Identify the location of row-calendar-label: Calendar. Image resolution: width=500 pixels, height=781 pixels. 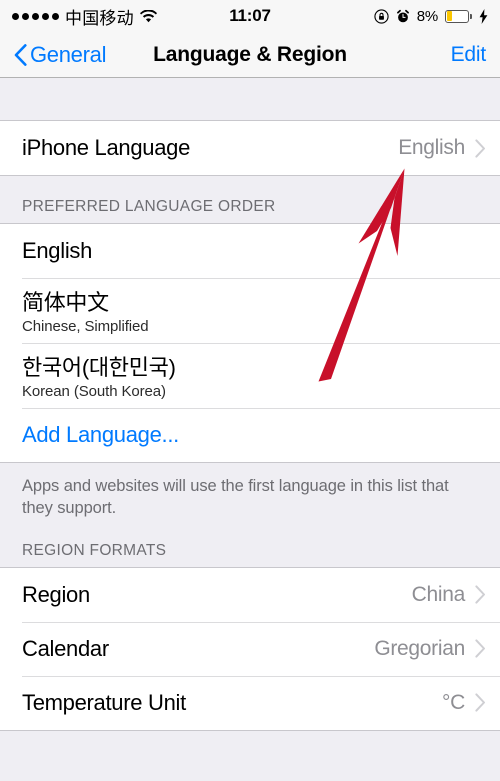
(65, 648).